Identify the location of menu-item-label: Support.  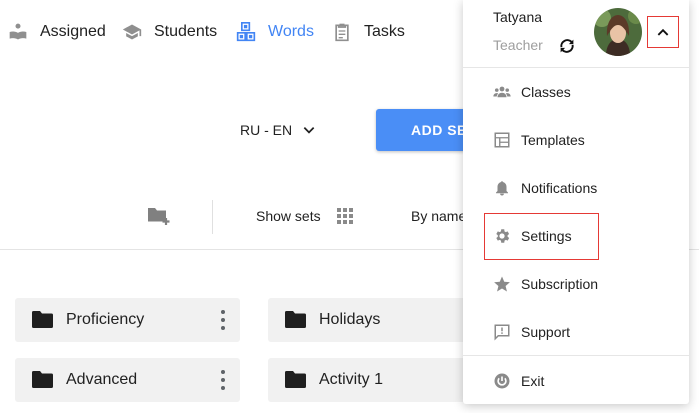
(546, 332).